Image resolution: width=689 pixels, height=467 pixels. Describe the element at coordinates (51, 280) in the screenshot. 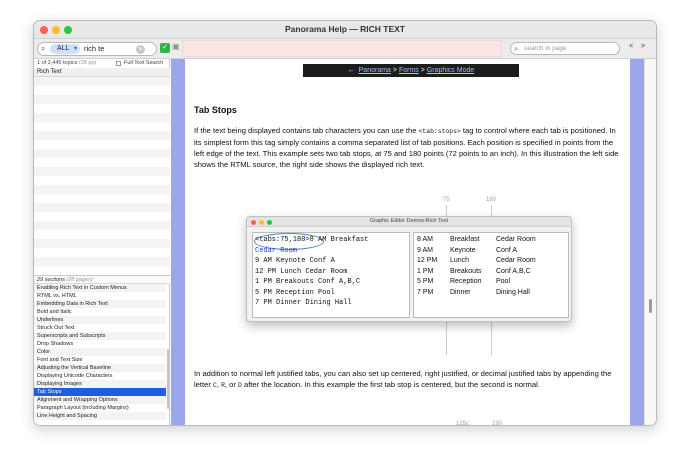

I see `sections-count: 29 sections` at that location.